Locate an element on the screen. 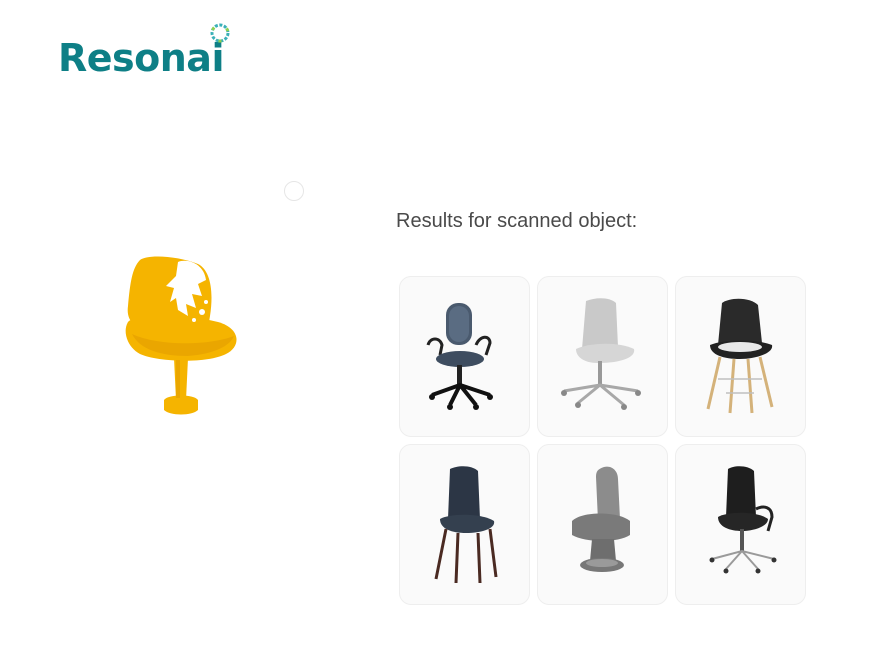 This screenshot has height=660, width=888. logo-wordmark: Resonai is located at coordinates (141, 58).